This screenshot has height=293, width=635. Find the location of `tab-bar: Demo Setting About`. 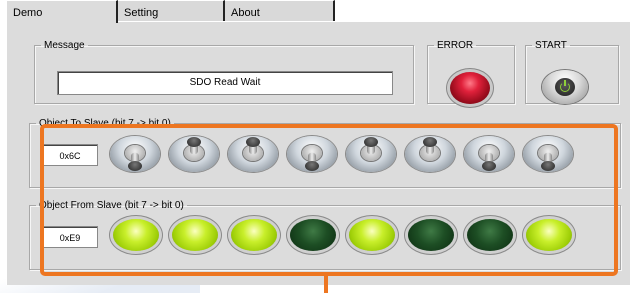

tab-bar: Demo Setting About is located at coordinates (317, 11).